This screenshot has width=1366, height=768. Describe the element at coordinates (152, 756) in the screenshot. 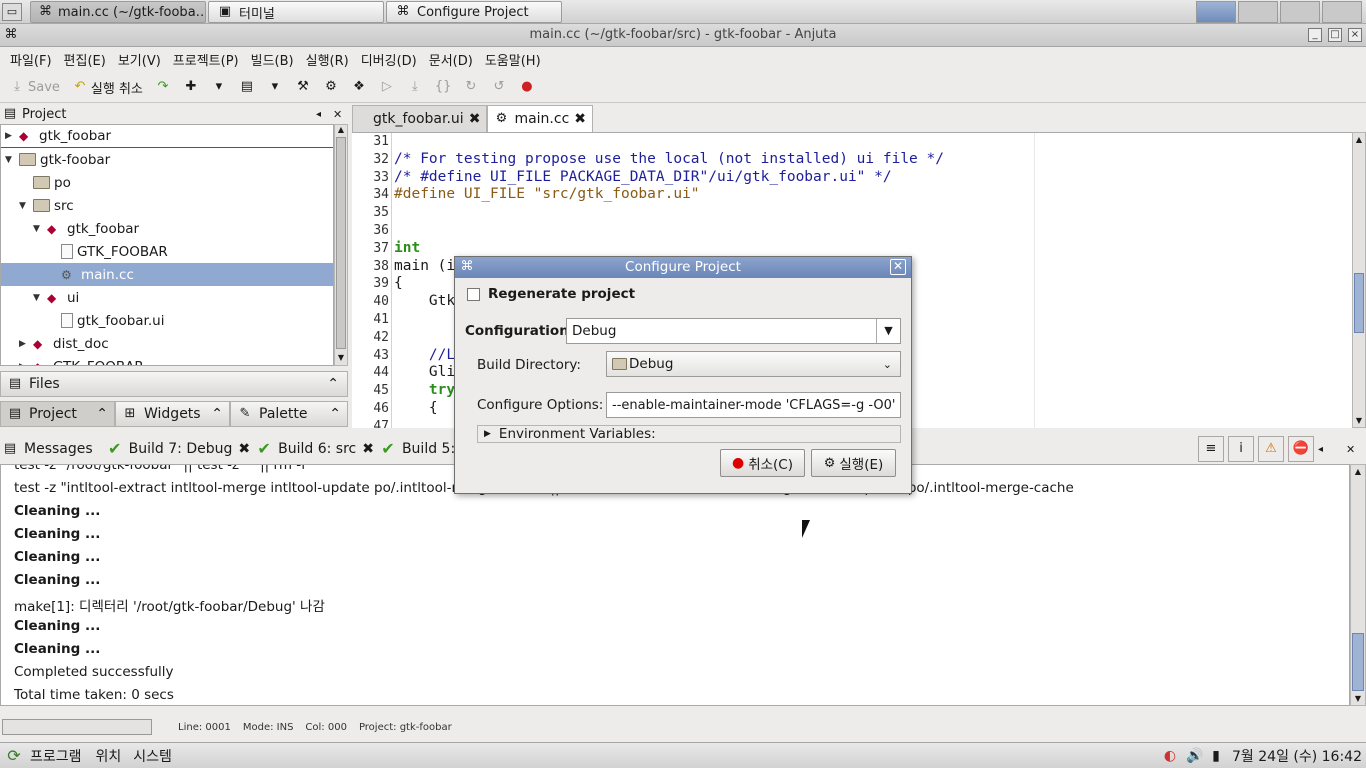

I see `system-menu: 시스템` at that location.